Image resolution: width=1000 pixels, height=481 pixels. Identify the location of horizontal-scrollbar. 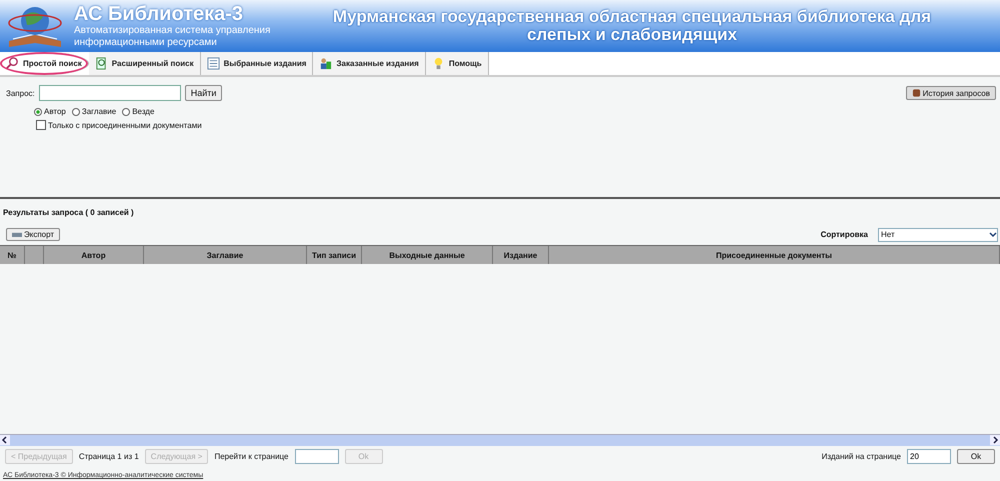
(500, 440).